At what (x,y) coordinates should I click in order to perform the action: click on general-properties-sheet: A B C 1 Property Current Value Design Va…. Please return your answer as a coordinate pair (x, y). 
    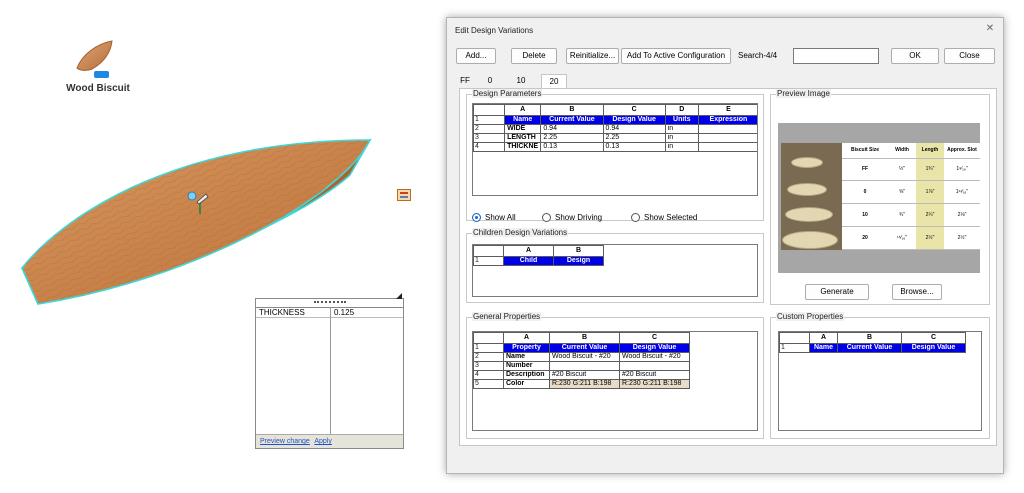
    Looking at the image, I should click on (615, 381).